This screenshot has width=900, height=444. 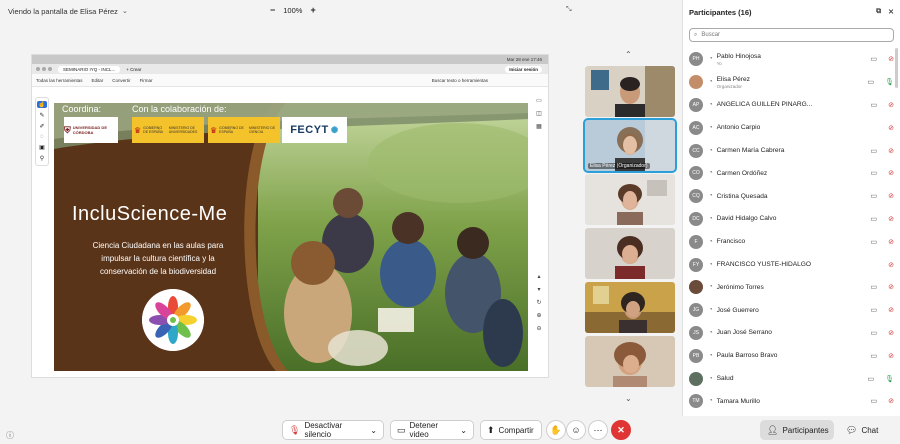 What do you see at coordinates (556, 430) in the screenshot?
I see `raise-hand-button: ✋` at bounding box center [556, 430].